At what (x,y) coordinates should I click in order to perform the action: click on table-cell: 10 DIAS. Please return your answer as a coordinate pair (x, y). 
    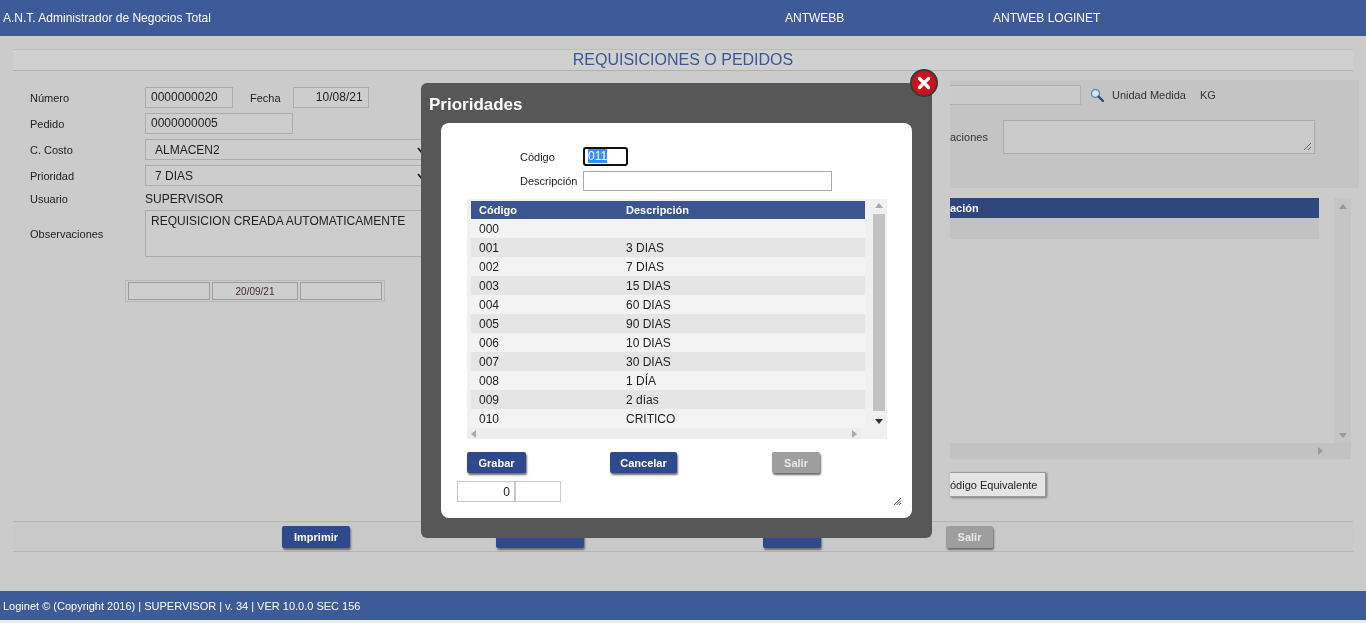
    Looking at the image, I should click on (648, 342).